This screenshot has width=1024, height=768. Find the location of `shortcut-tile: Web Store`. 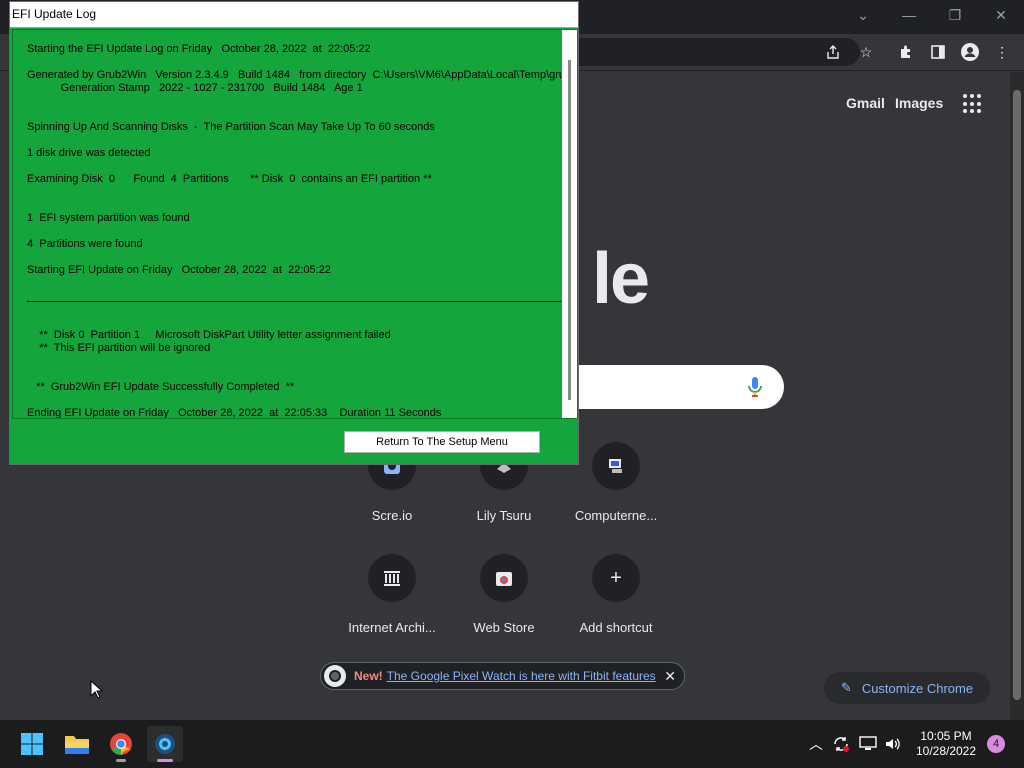

shortcut-tile: Web Store is located at coordinates (504, 594).